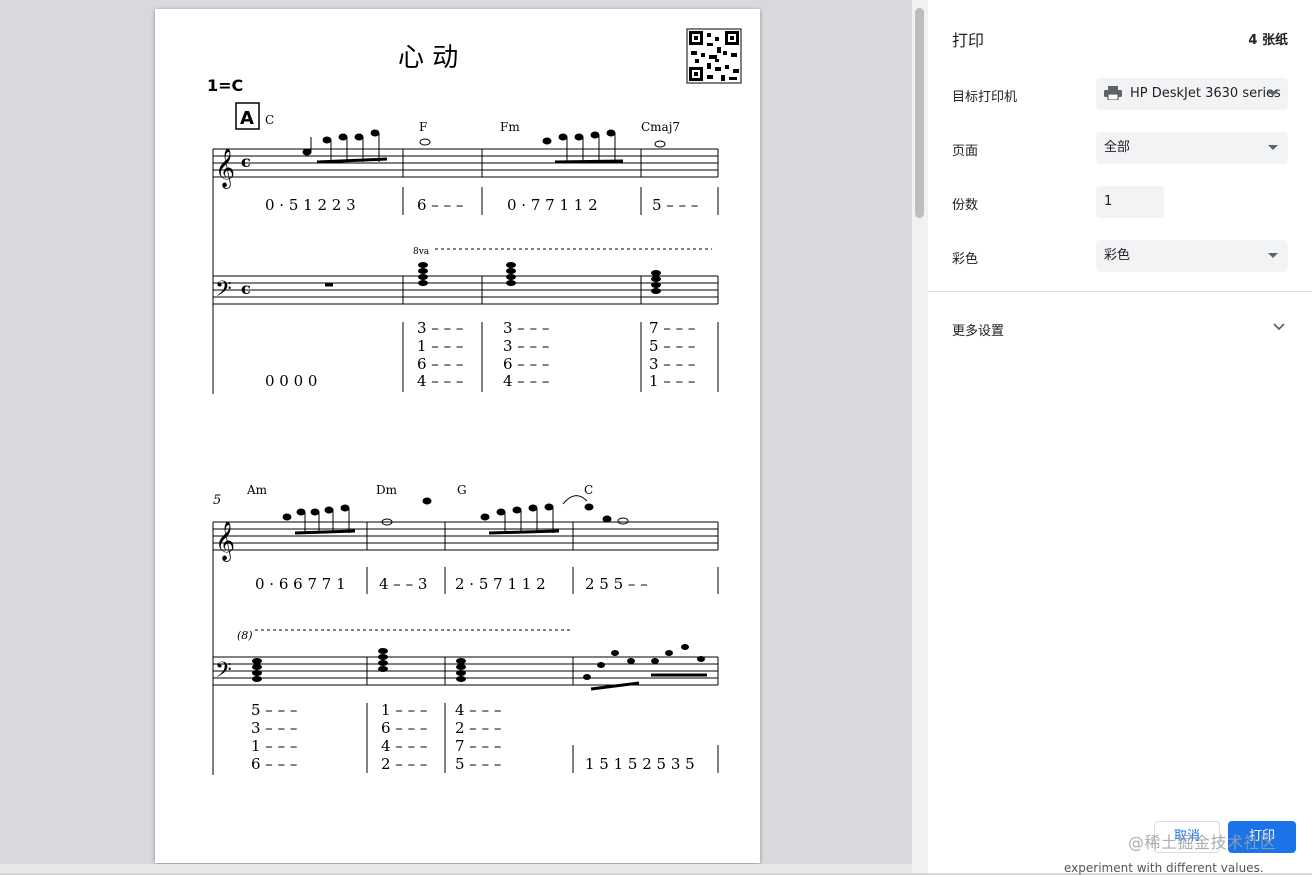  Describe the element at coordinates (440, 205) in the screenshot. I see `jianpu-measure: 6 – – –` at that location.